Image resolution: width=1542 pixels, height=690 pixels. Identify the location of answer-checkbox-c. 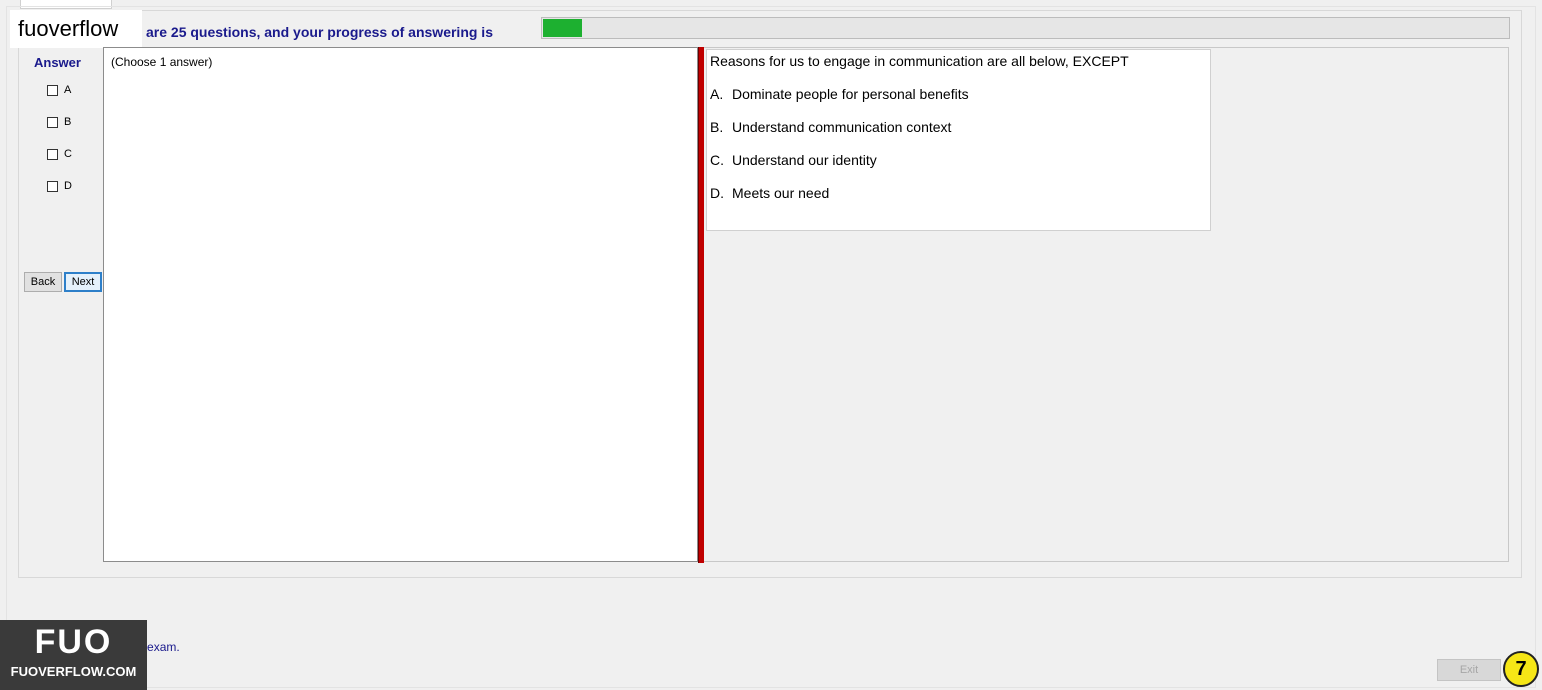
(52, 154).